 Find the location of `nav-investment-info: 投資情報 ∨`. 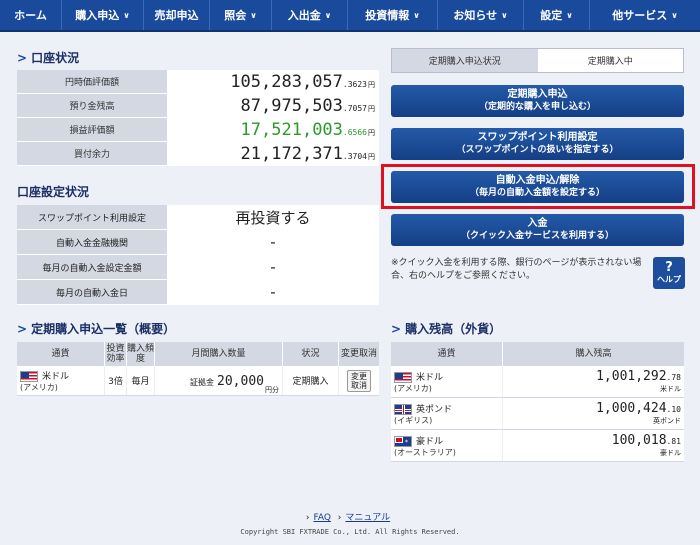

nav-investment-info: 投資情報 ∨ is located at coordinates (393, 15).